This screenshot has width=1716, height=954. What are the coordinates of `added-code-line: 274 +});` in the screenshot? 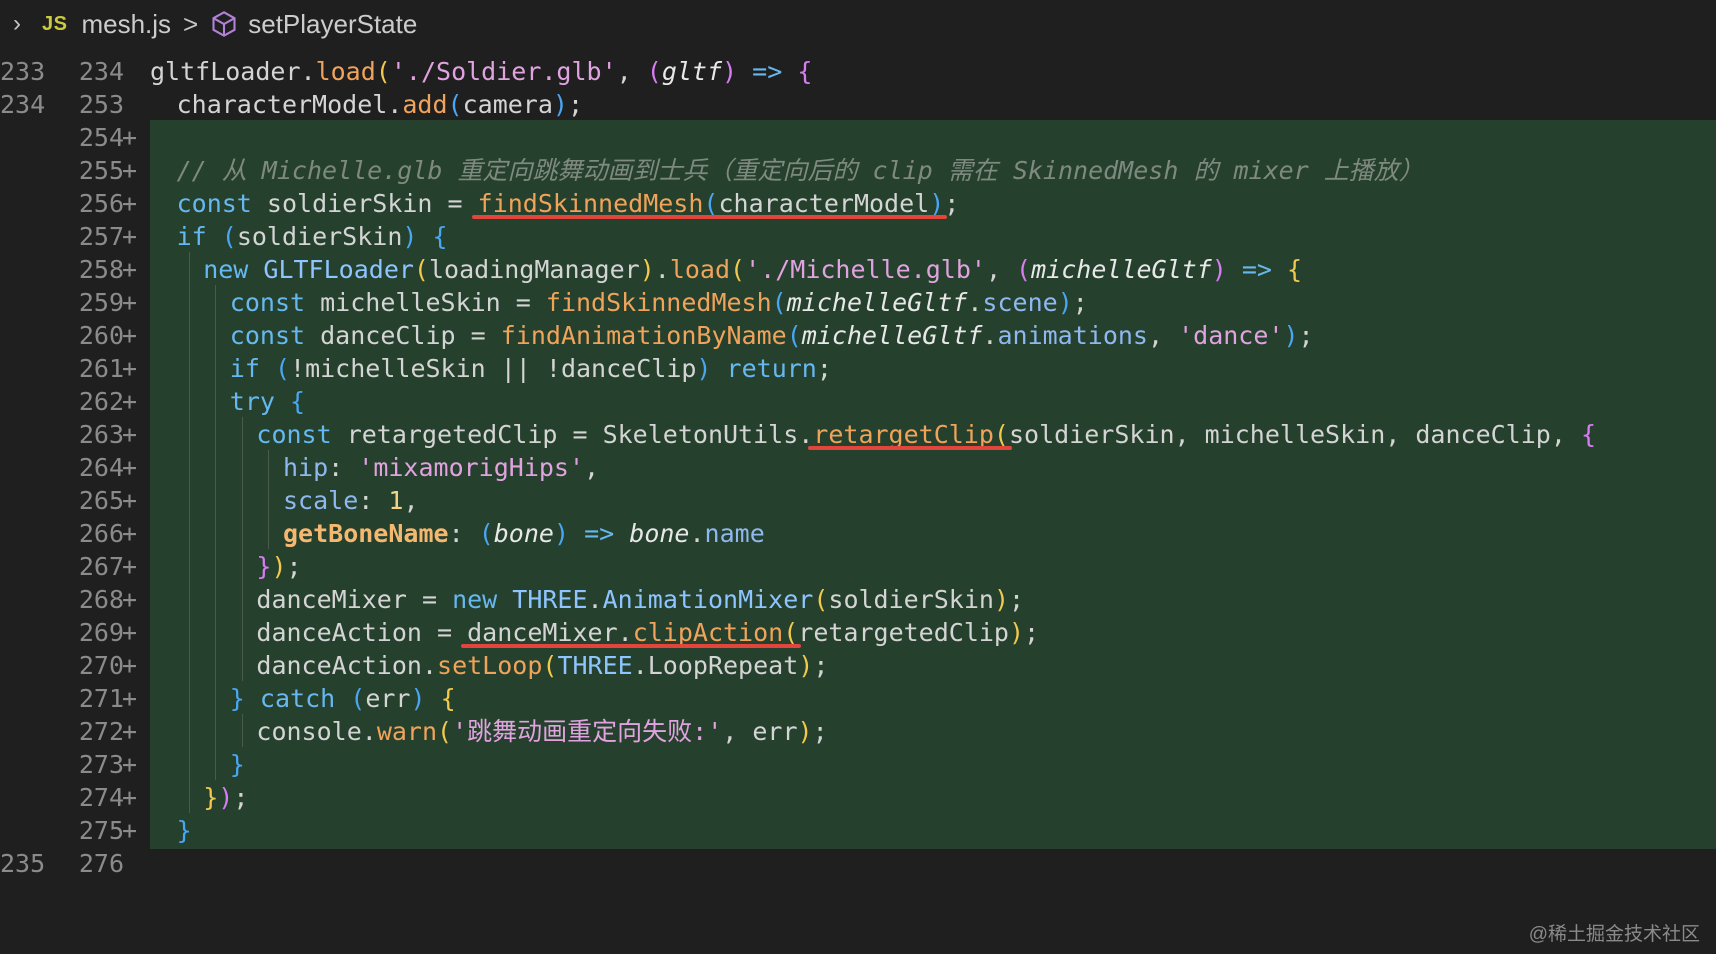 It's located at (858, 798).